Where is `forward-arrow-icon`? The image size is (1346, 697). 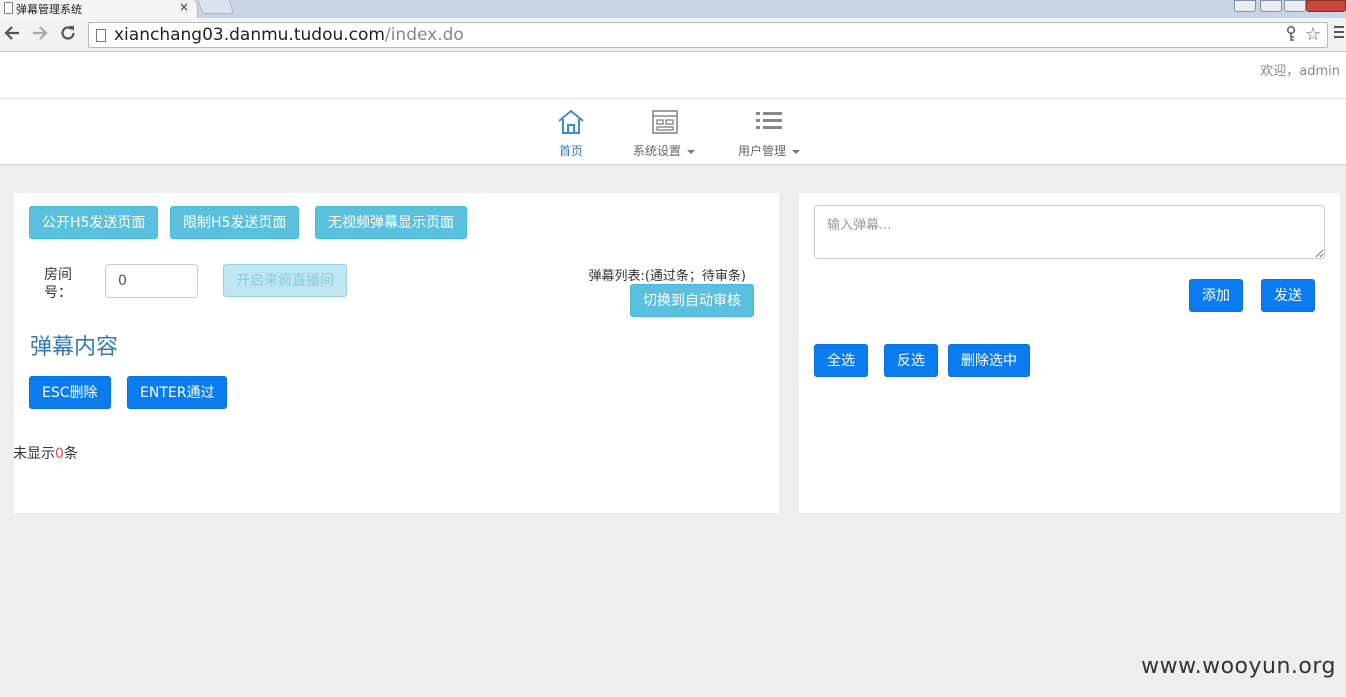
forward-arrow-icon is located at coordinates (40, 34).